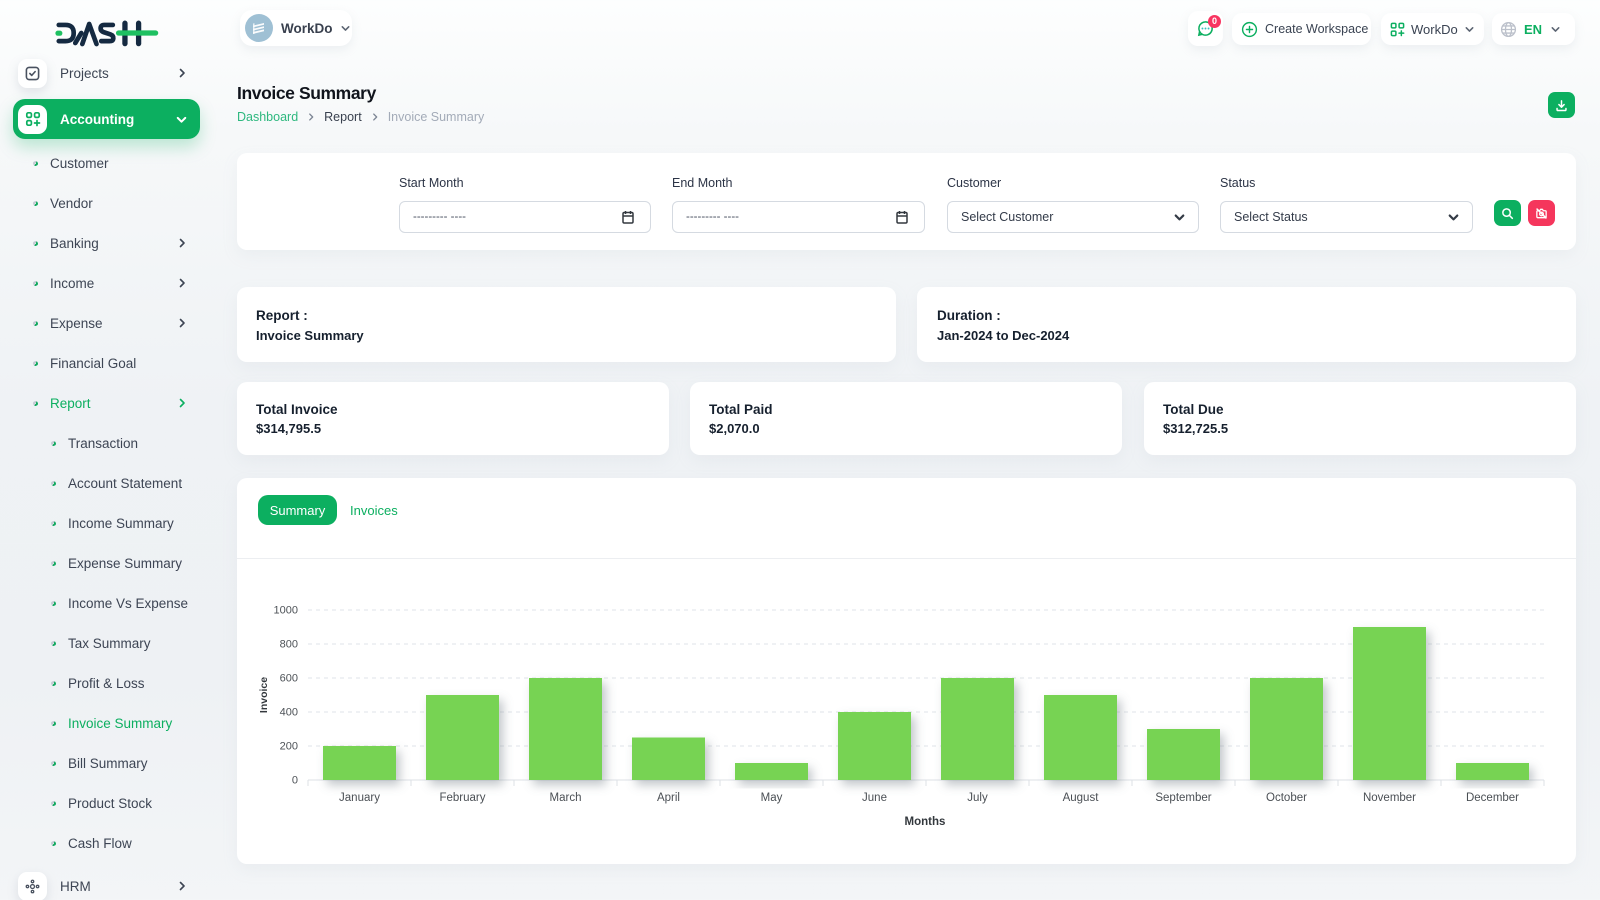 The width and height of the screenshot is (1600, 900). I want to click on svg-text: December, so click(1492, 798).